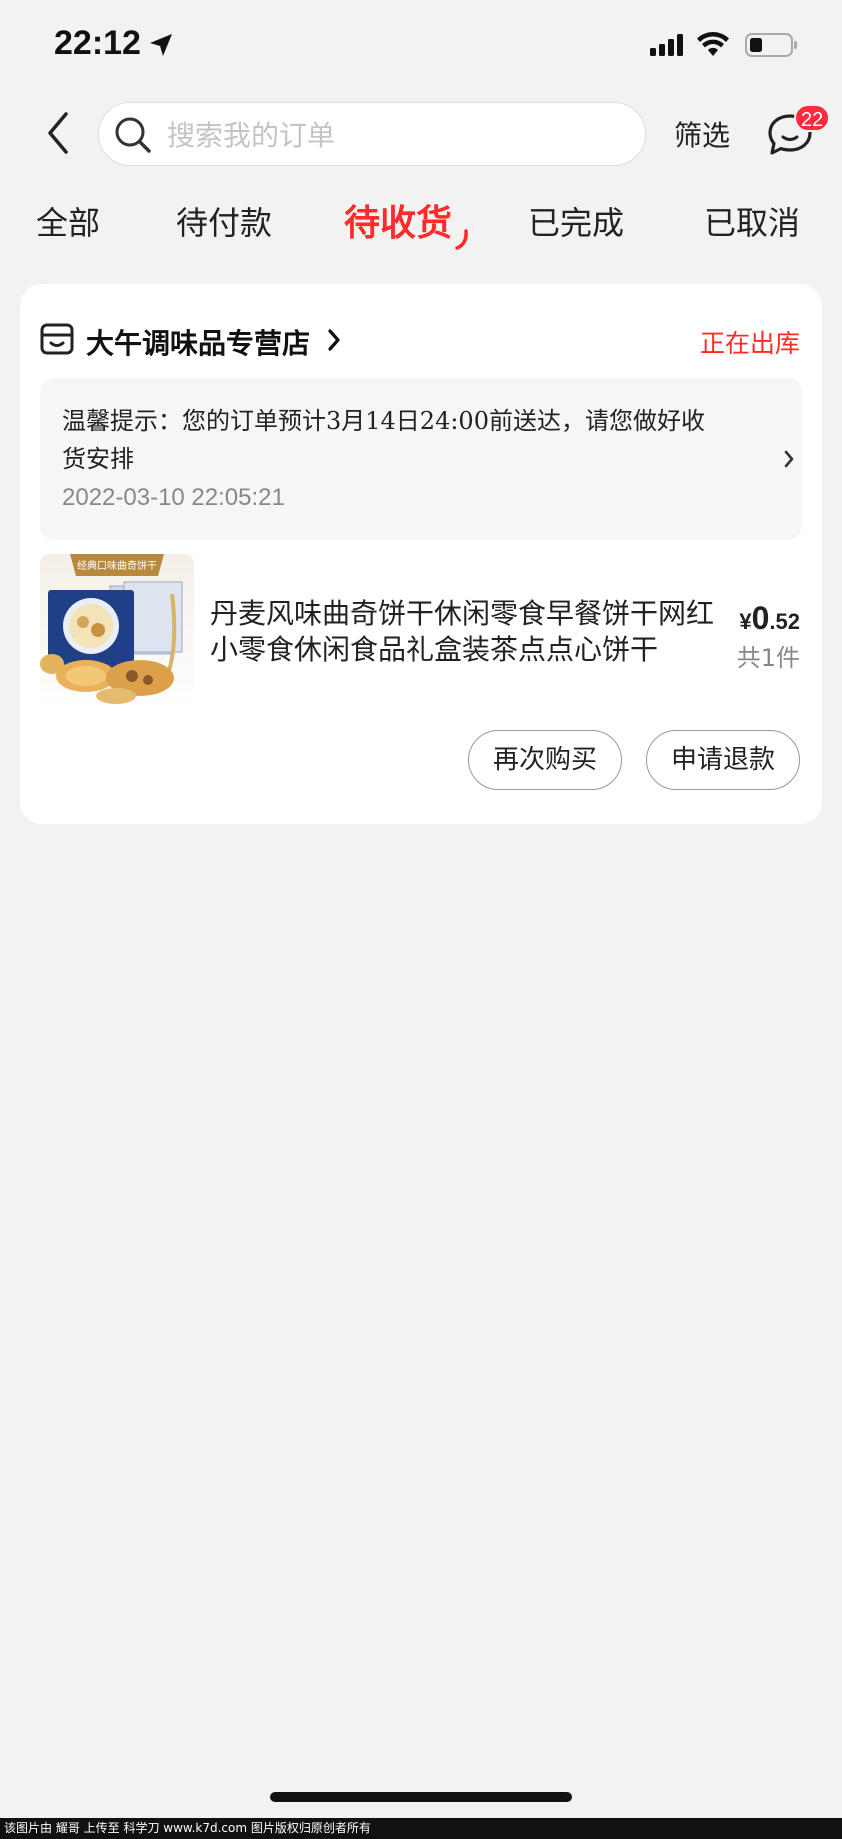  I want to click on tab-completed: 已完成, so click(576, 221).